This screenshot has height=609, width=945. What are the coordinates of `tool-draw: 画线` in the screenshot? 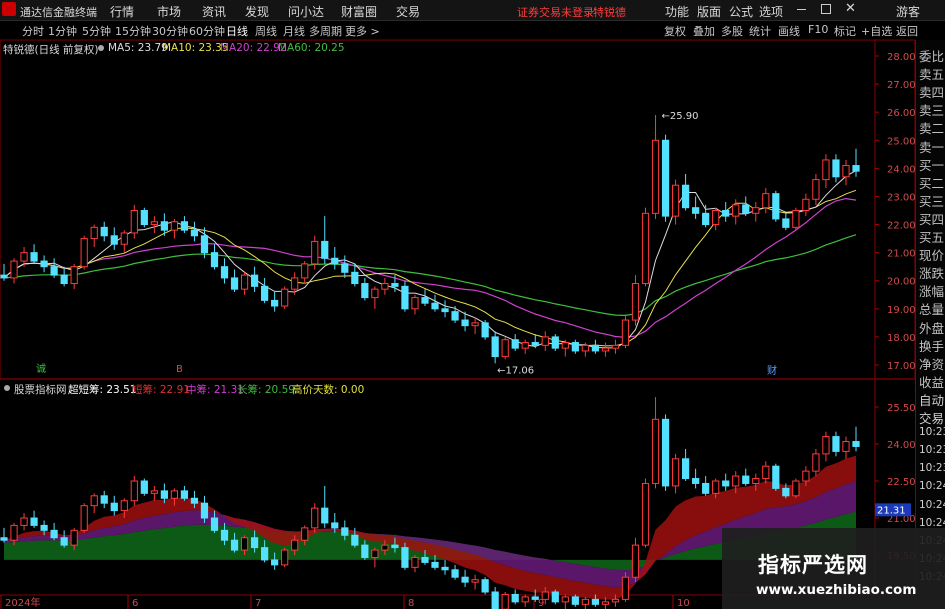 It's located at (789, 31).